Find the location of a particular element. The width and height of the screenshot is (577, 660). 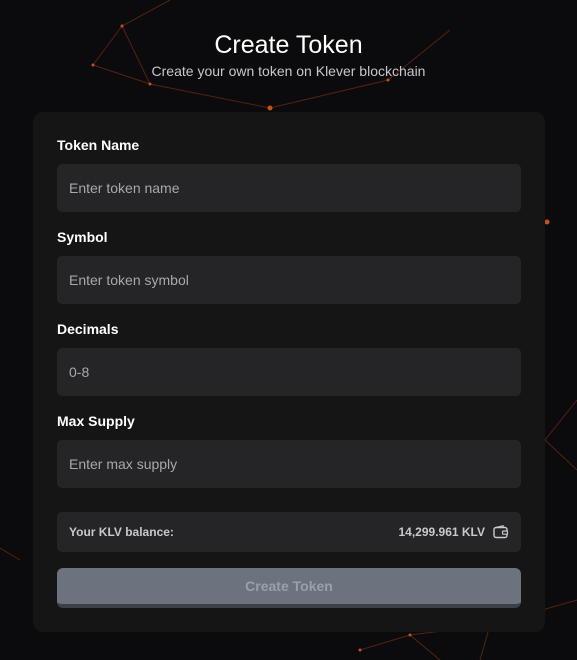

token-name-input is located at coordinates (289, 188).